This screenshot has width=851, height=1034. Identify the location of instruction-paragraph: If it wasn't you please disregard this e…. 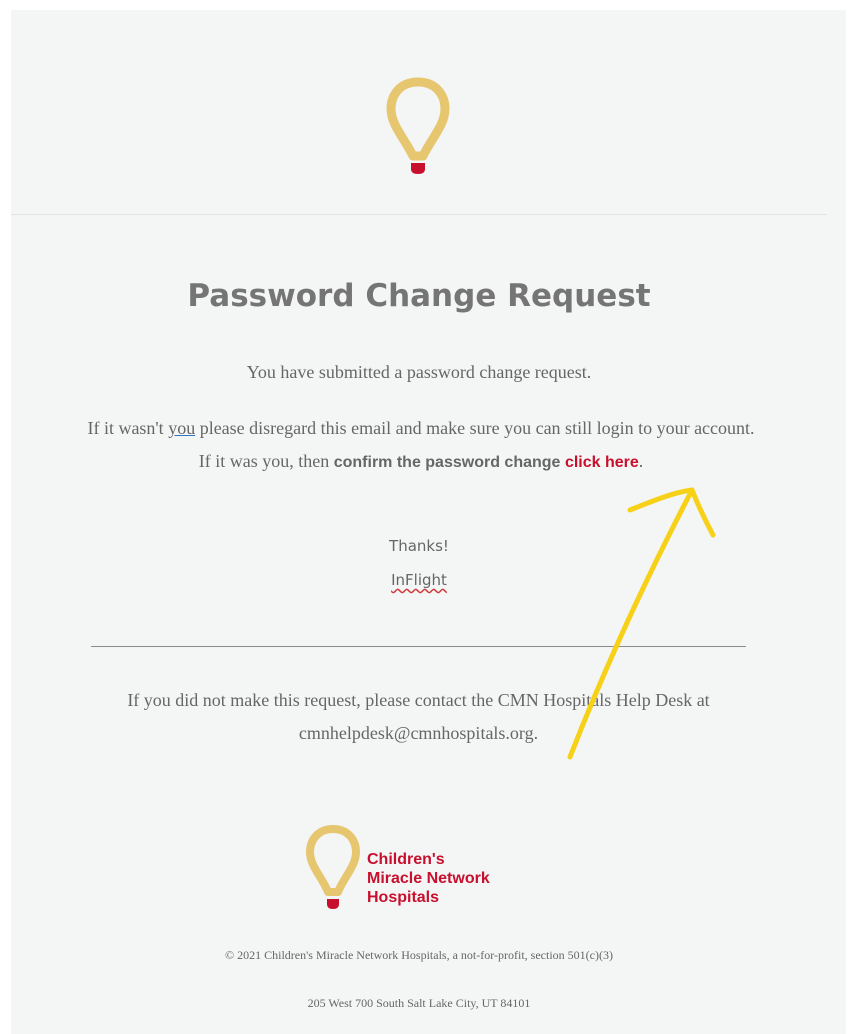
(421, 445).